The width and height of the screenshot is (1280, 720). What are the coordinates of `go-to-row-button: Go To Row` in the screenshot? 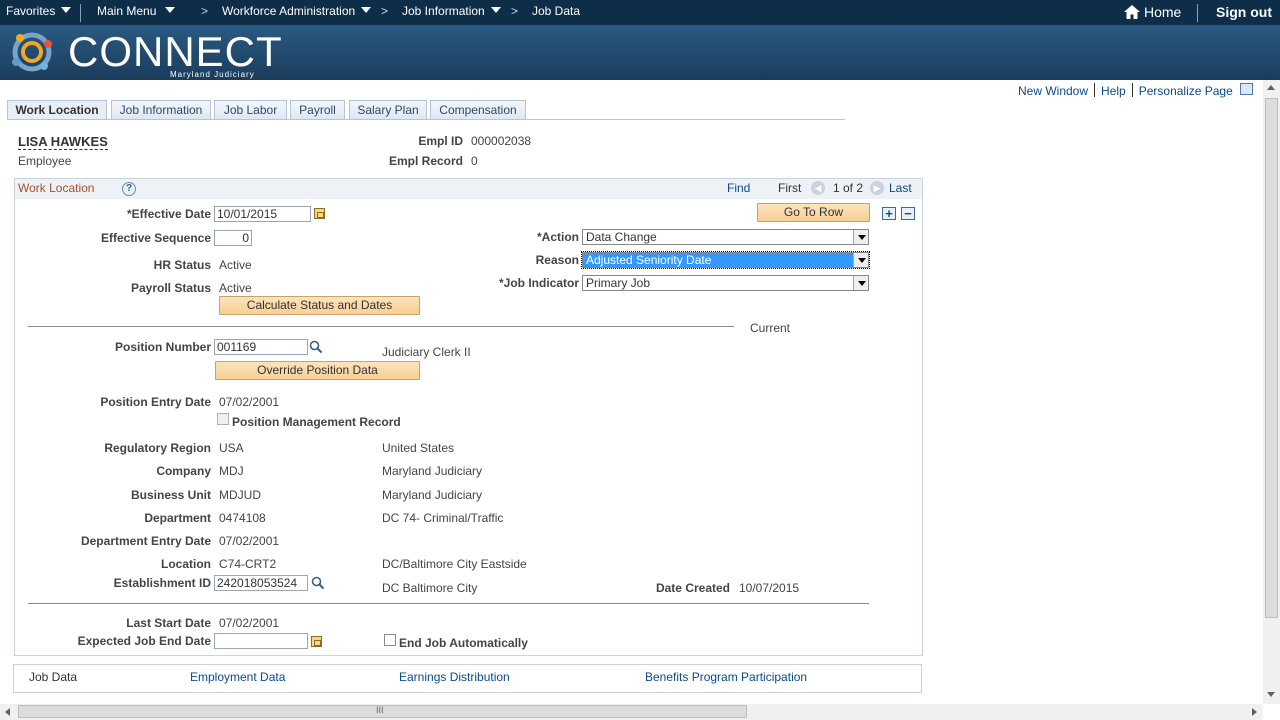 It's located at (813, 212).